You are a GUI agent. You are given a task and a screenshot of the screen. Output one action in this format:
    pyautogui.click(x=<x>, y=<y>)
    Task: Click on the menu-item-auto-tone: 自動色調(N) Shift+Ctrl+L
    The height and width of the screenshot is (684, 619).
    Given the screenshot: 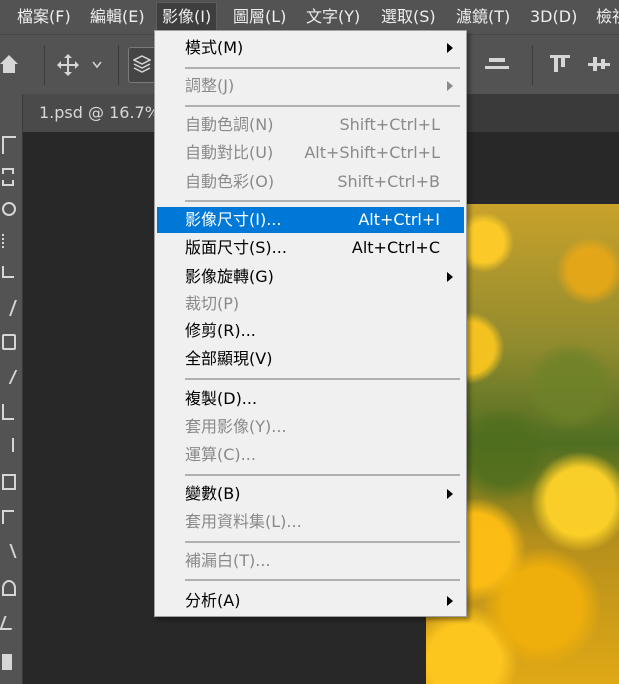 What is the action you would take?
    pyautogui.click(x=310, y=125)
    